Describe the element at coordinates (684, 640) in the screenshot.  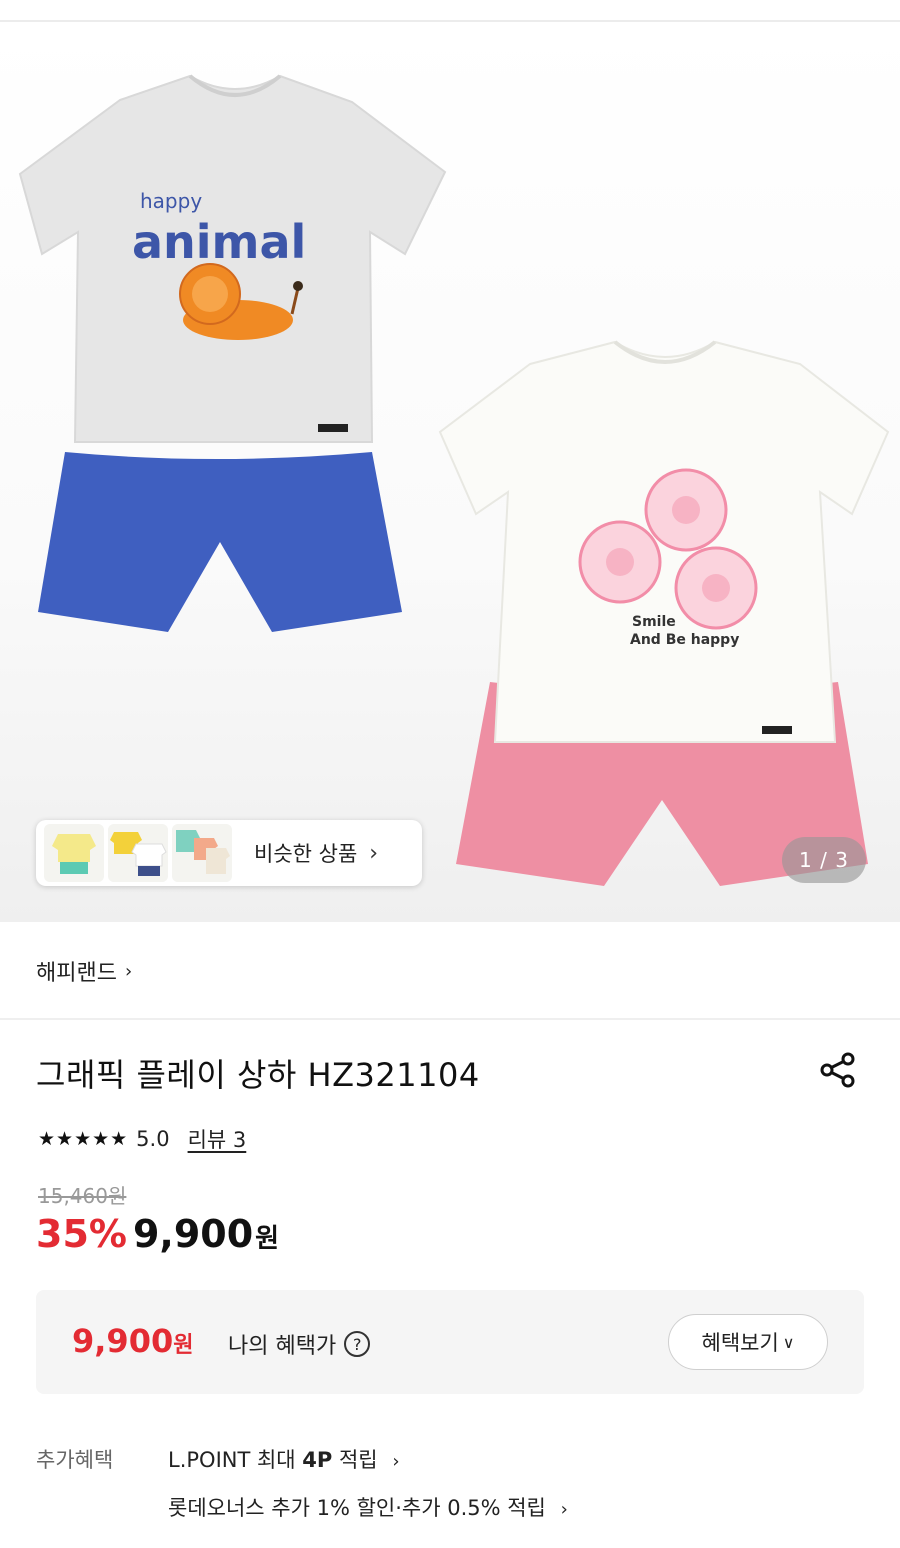
I see `shirt2-text-line2: And Be happy` at that location.